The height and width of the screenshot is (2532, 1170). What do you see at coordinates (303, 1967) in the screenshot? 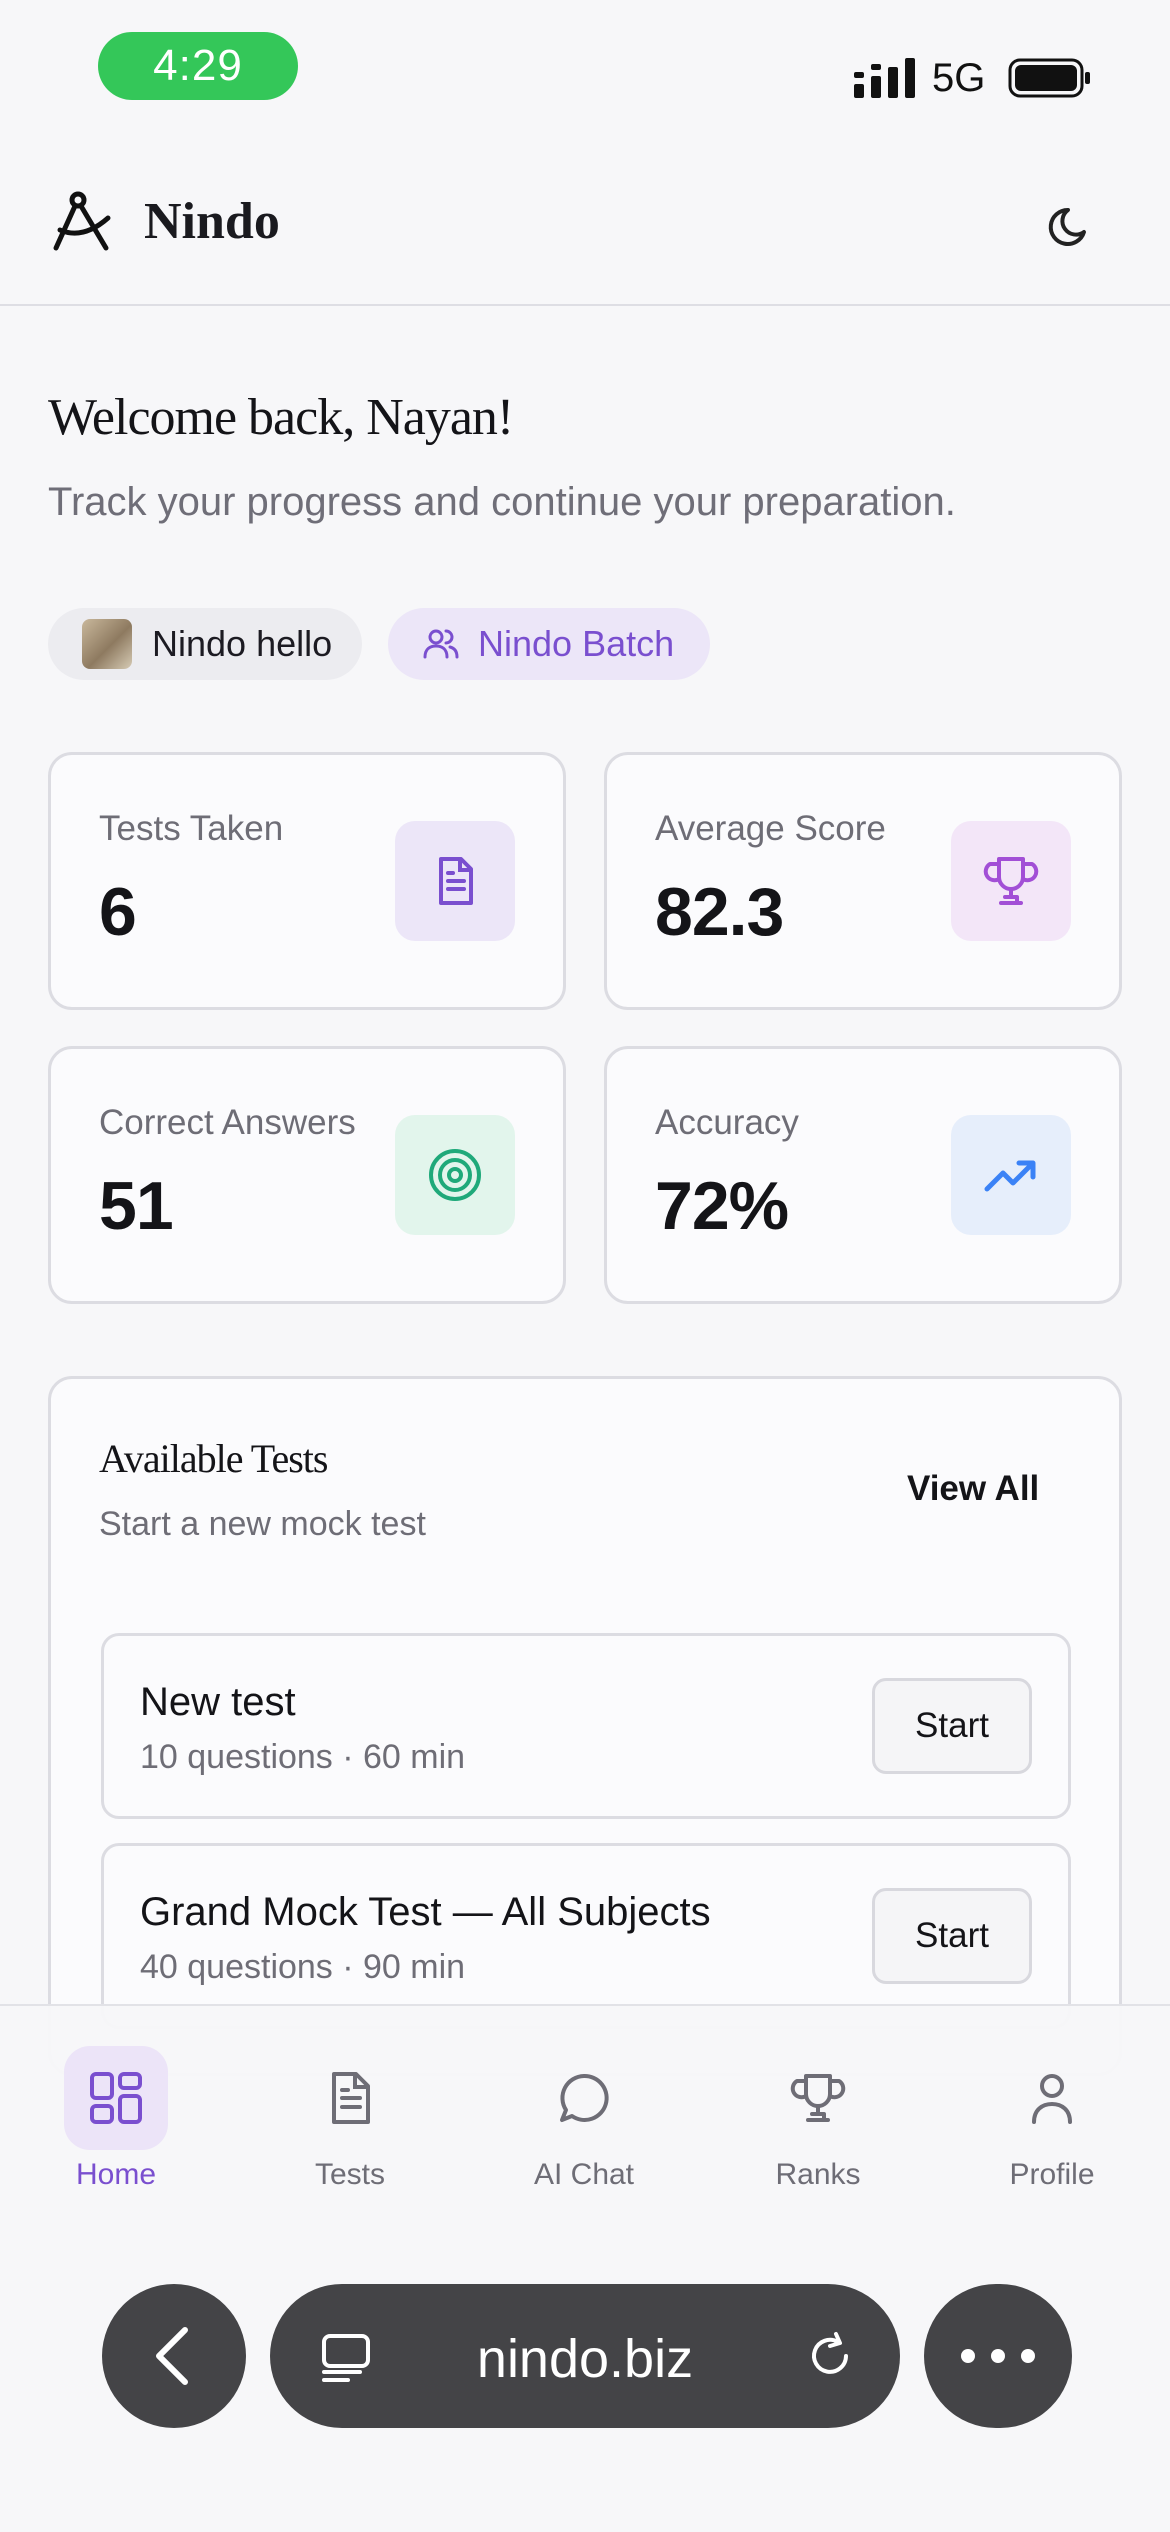
I see `test-meta: 40 questions · 90 min` at bounding box center [303, 1967].